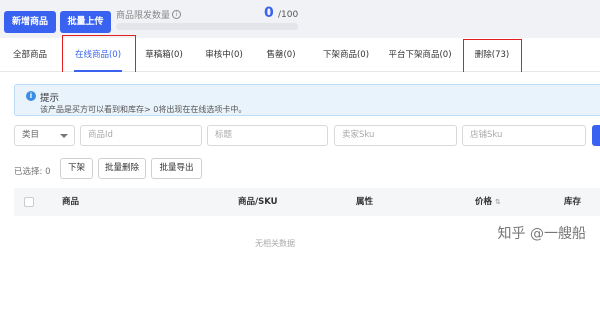 This screenshot has height=330, width=600. I want to click on select-all-checkbox, so click(29, 202).